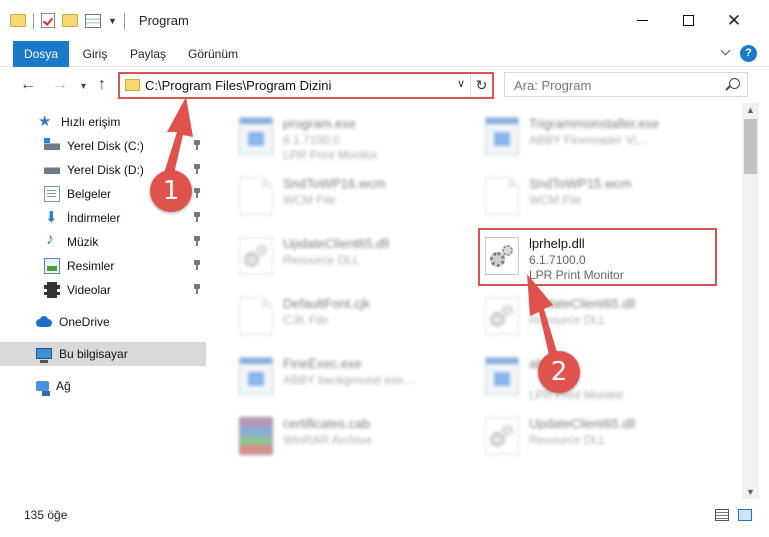  What do you see at coordinates (46, 121) in the screenshot?
I see `star-icon` at bounding box center [46, 121].